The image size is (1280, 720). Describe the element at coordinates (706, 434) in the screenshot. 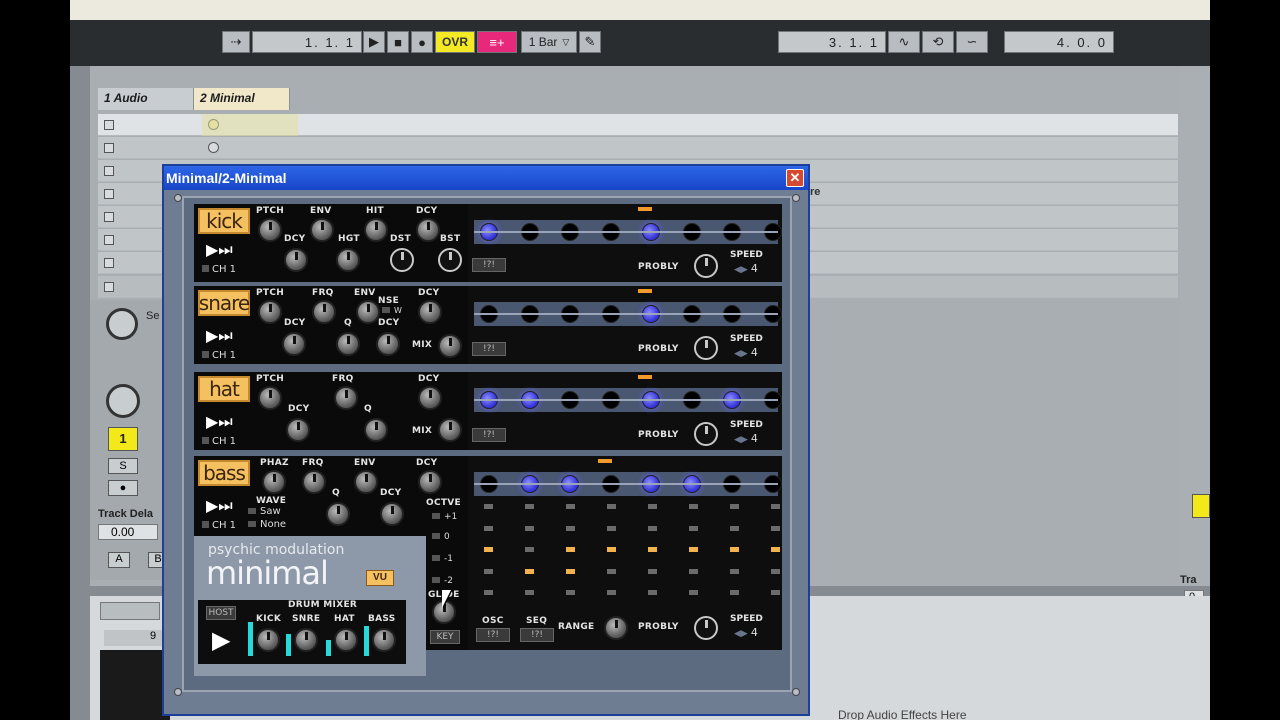

I see `hat-probability-knob` at that location.